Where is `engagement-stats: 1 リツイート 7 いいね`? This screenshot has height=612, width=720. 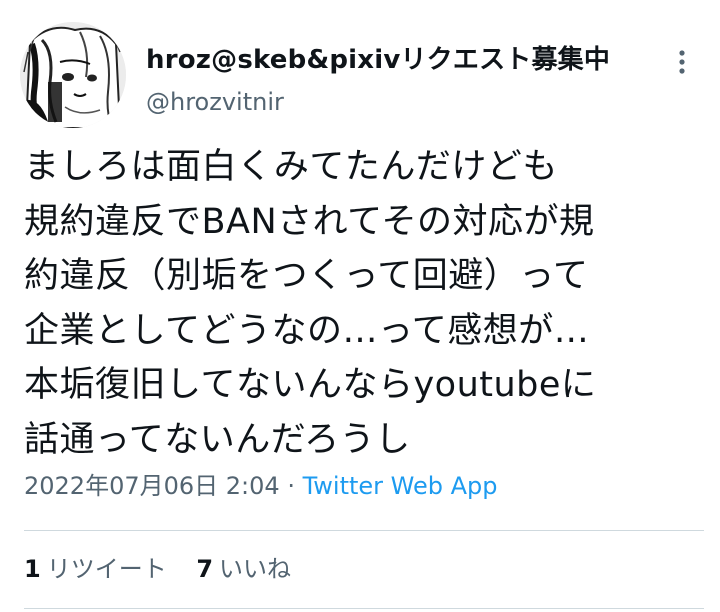 engagement-stats: 1 リツイート 7 いいね is located at coordinates (157, 569).